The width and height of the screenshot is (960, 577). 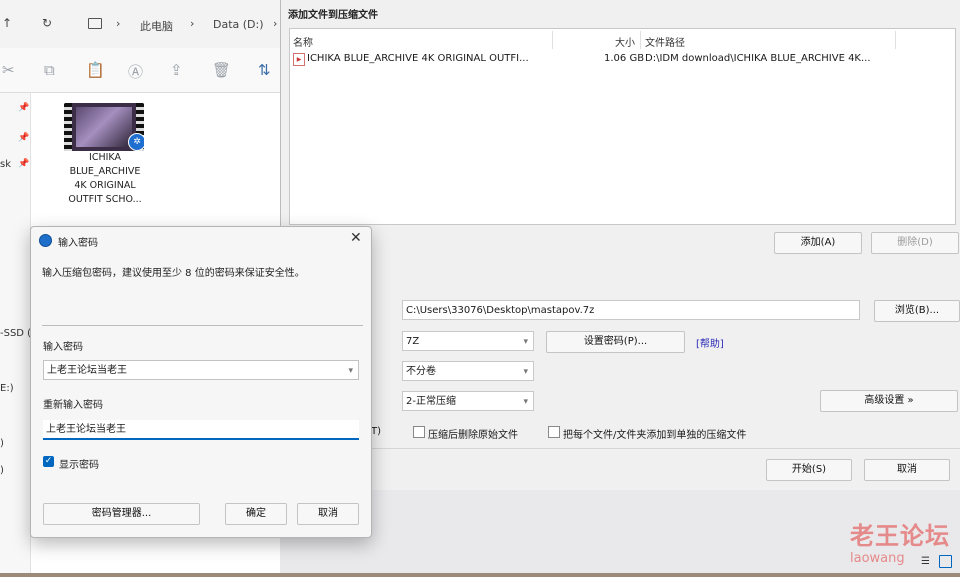 I want to click on sidebar-item-disk: sk, so click(x=5, y=164).